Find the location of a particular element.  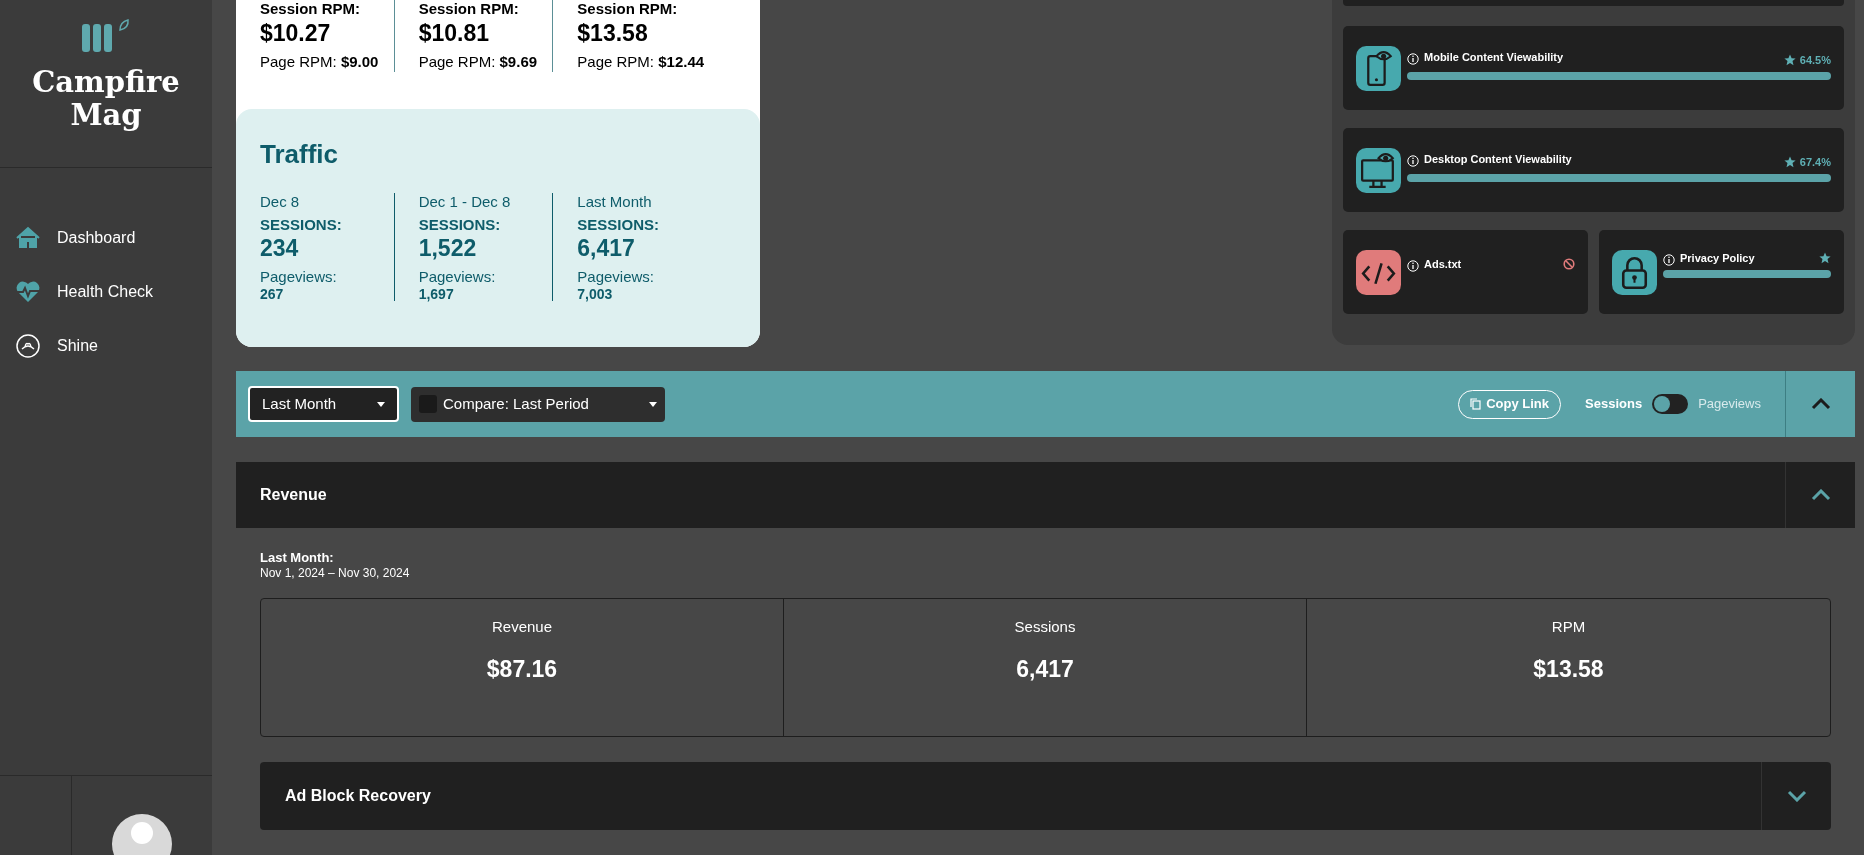

rpm-value: $13.58 is located at coordinates (612, 33).